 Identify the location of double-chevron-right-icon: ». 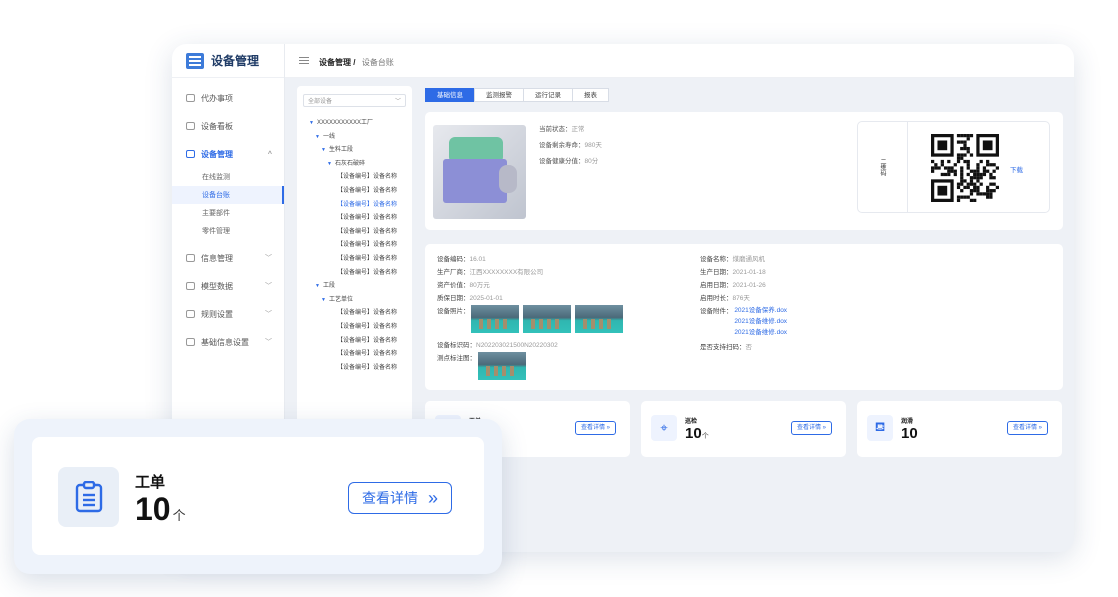
(608, 428).